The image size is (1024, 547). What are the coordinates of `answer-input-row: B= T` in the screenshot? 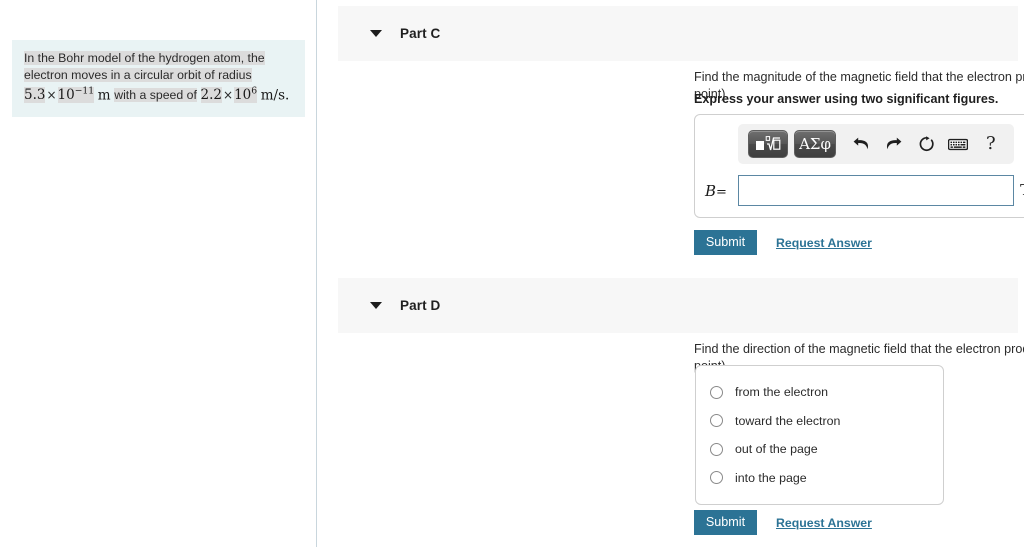 It's located at (864, 190).